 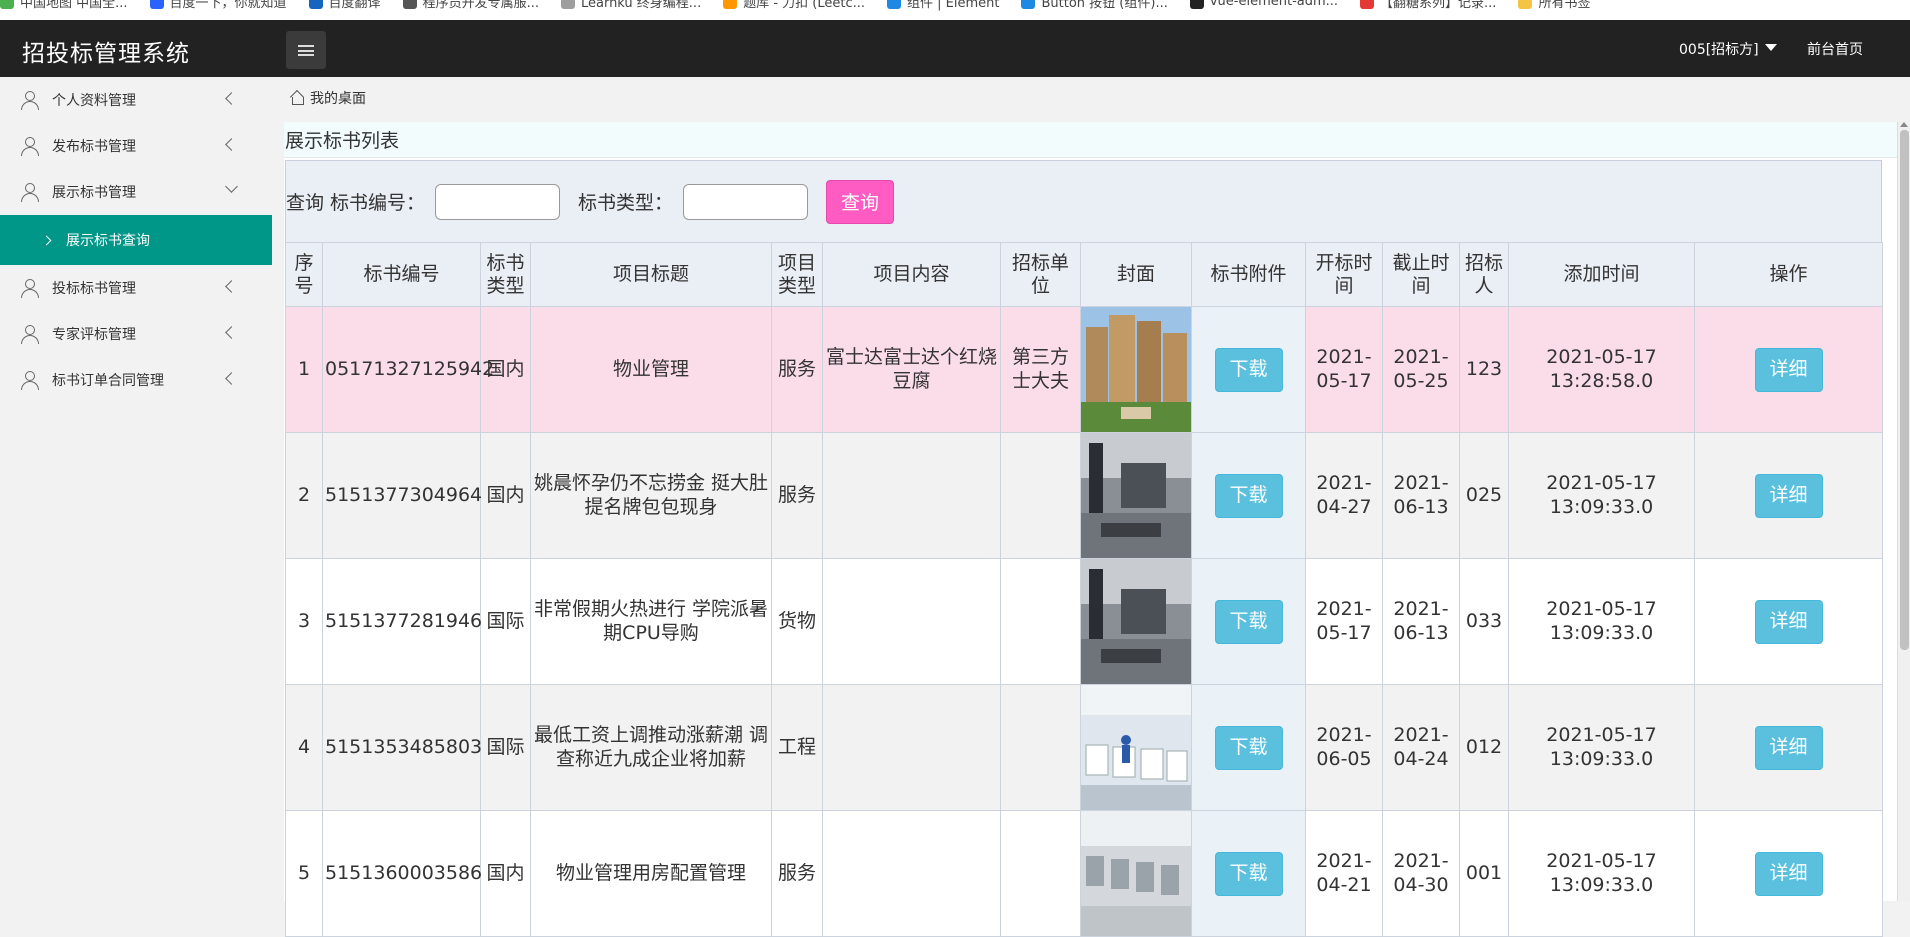 I want to click on open-date: 2021-04-21, so click(x=1344, y=873).